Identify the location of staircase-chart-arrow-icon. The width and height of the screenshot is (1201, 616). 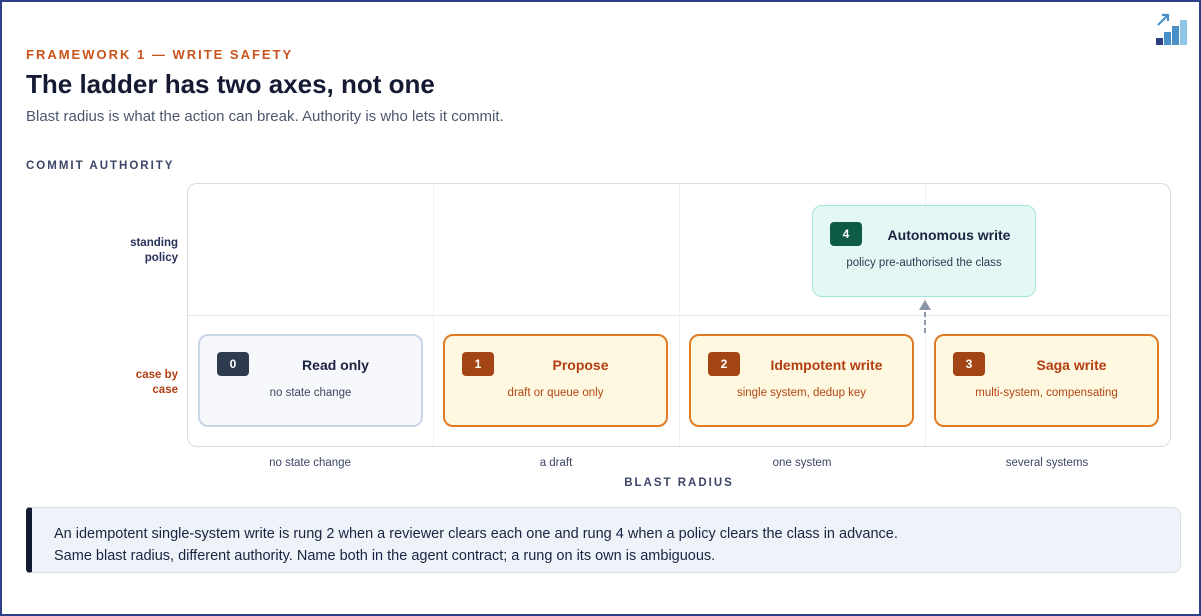
(1171, 29).